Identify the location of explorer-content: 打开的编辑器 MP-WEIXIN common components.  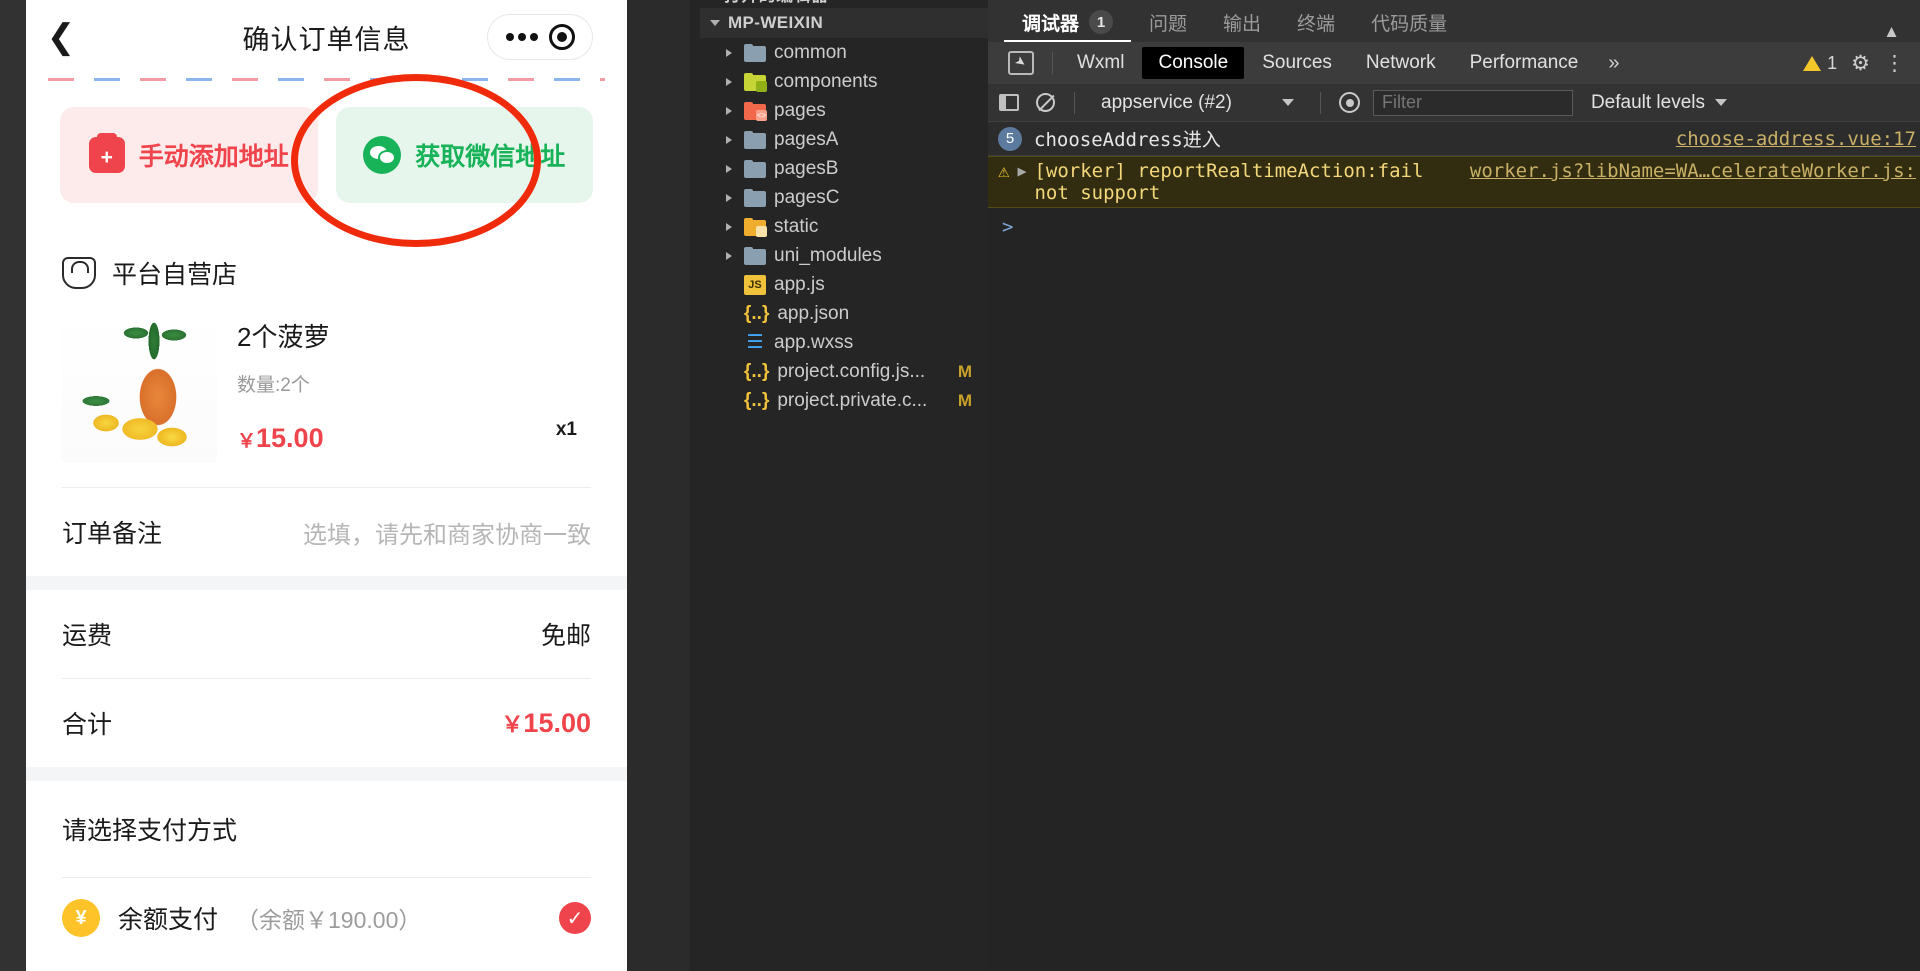
(844, 207).